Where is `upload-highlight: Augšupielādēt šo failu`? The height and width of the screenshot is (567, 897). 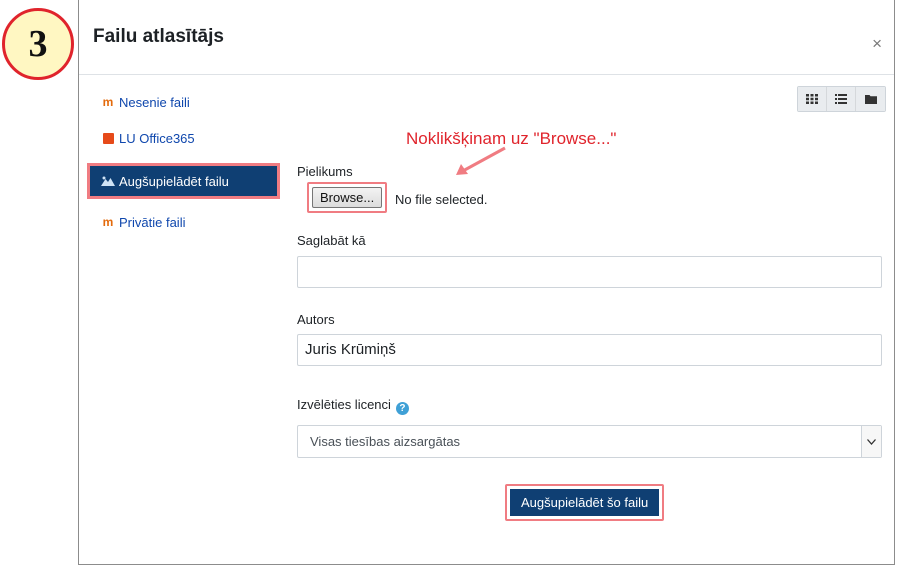 upload-highlight: Augšupielādēt šo failu is located at coordinates (585, 502).